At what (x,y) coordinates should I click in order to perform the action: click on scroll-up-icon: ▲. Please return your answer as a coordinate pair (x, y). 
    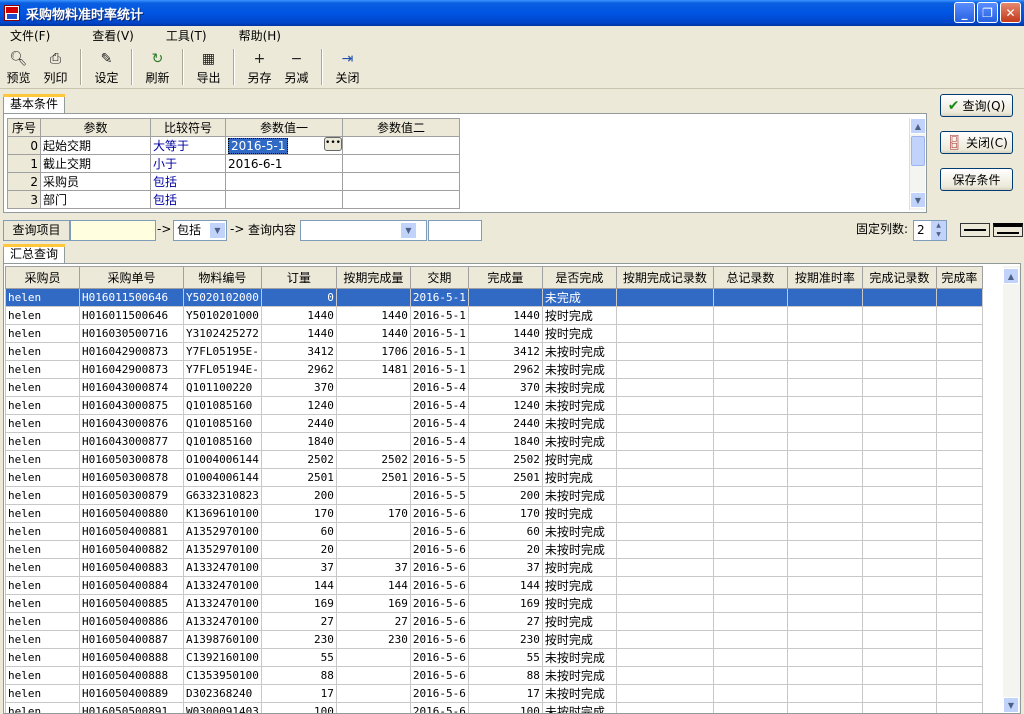
    Looking at the image, I should click on (1011, 276).